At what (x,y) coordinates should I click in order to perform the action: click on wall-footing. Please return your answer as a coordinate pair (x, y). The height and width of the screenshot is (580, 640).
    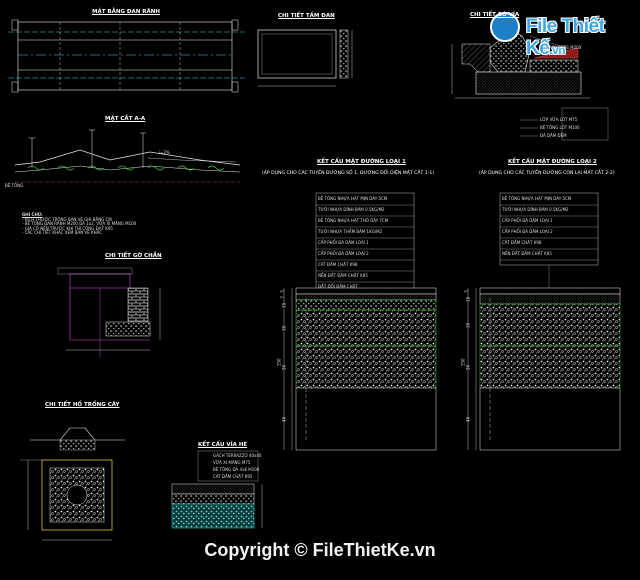
    Looking at the image, I should click on (128, 329).